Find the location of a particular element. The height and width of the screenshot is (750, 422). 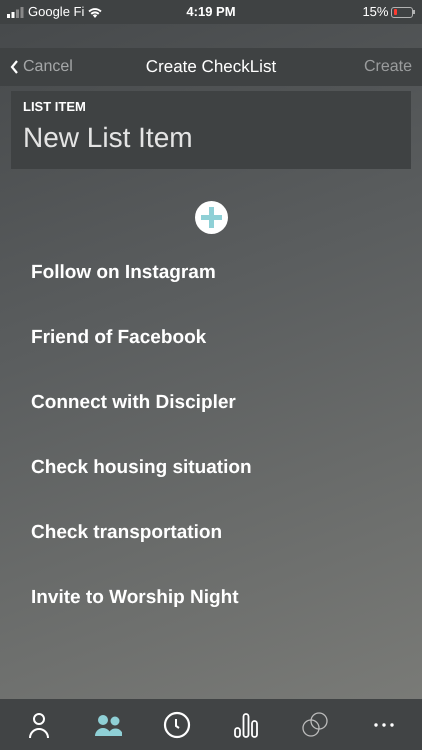

clock-icon is located at coordinates (176, 724).